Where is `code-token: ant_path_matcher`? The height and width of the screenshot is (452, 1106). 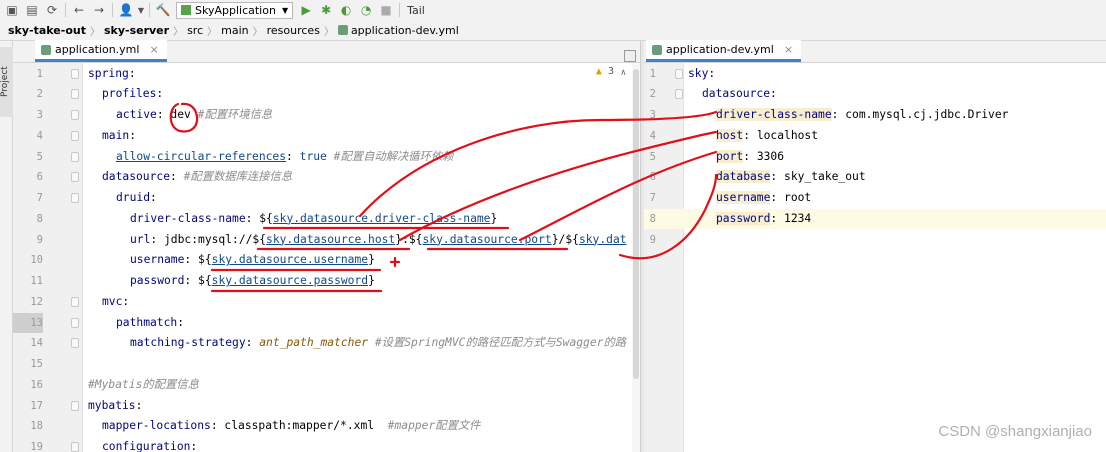 code-token: ant_path_matcher is located at coordinates (317, 343).